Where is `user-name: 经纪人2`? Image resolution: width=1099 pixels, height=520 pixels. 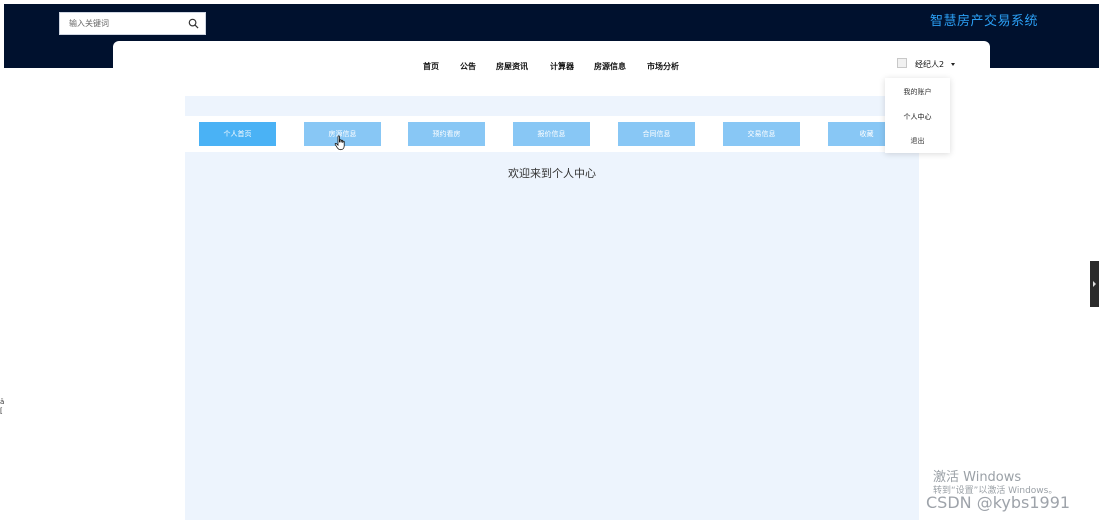
user-name: 经纪人2 is located at coordinates (930, 64).